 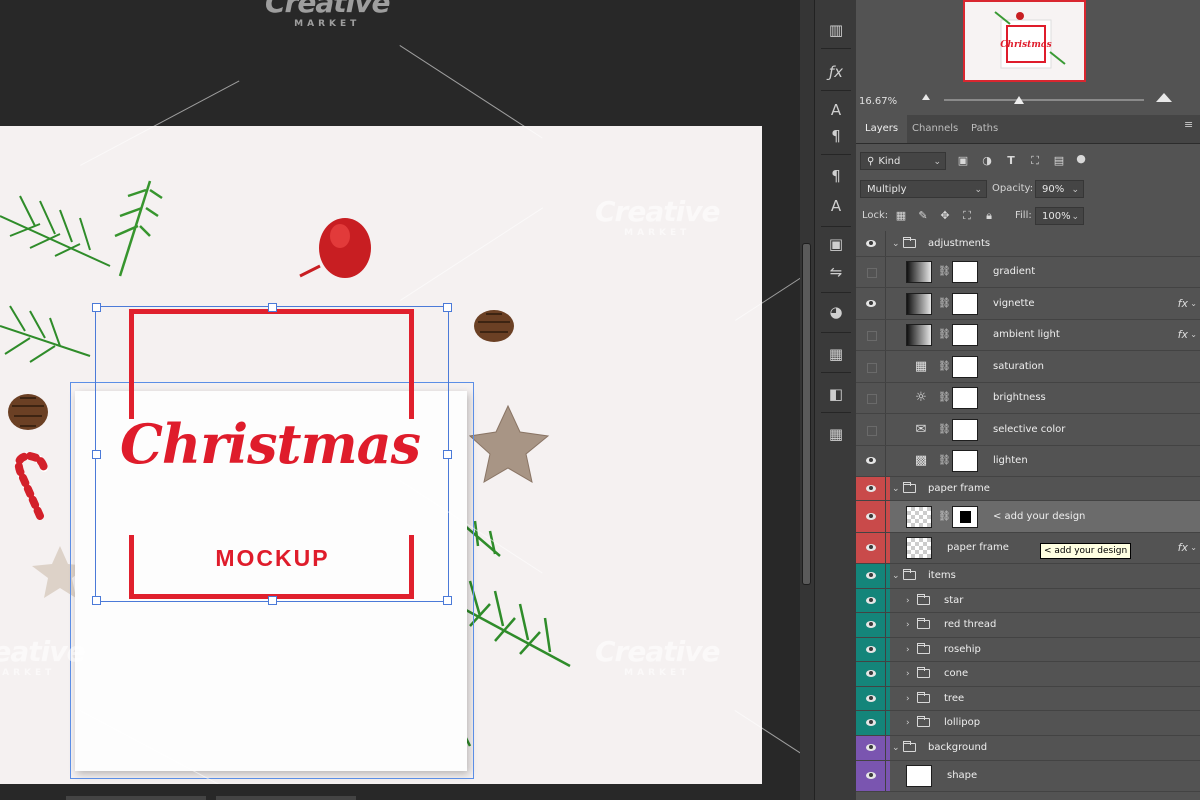 I want to click on layer-name: lollipop, so click(x=962, y=723).